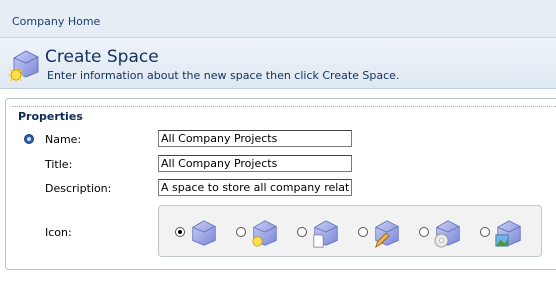  Describe the element at coordinates (255, 138) in the screenshot. I see `name-input` at that location.